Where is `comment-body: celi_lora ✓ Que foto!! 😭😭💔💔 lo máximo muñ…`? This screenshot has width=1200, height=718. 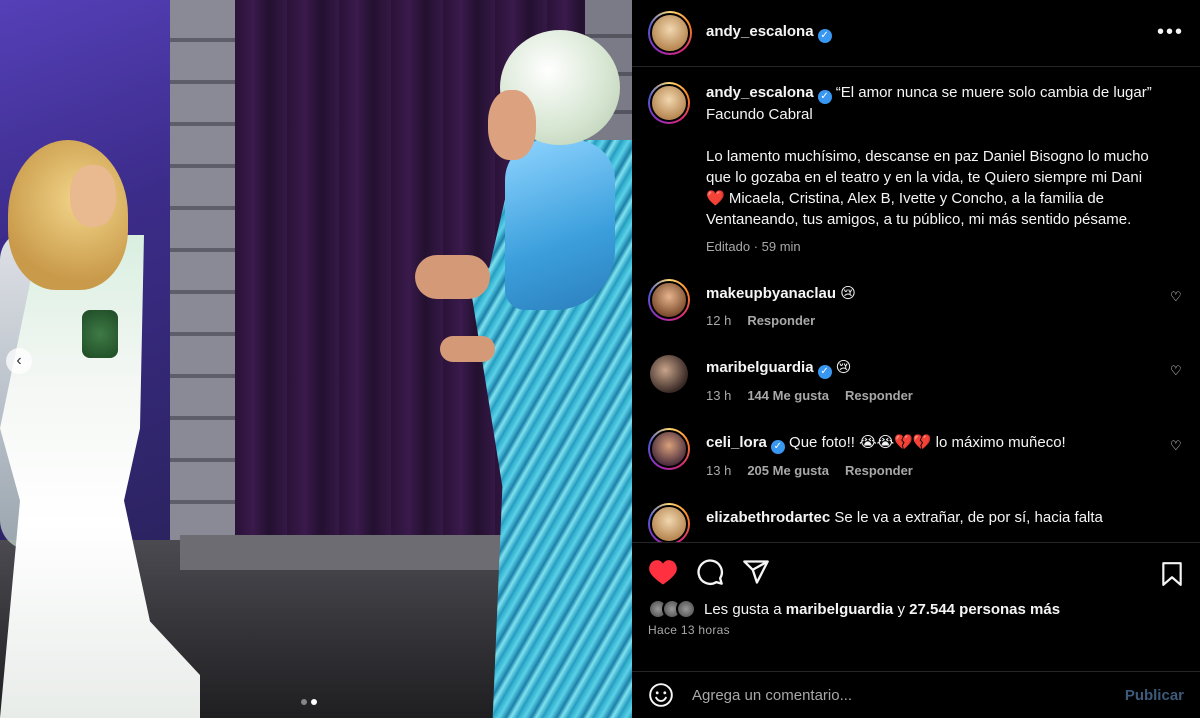
comment-body: celi_lora ✓ Que foto!! 😭😭💔💔 lo máximo muñ… is located at coordinates (945, 454).